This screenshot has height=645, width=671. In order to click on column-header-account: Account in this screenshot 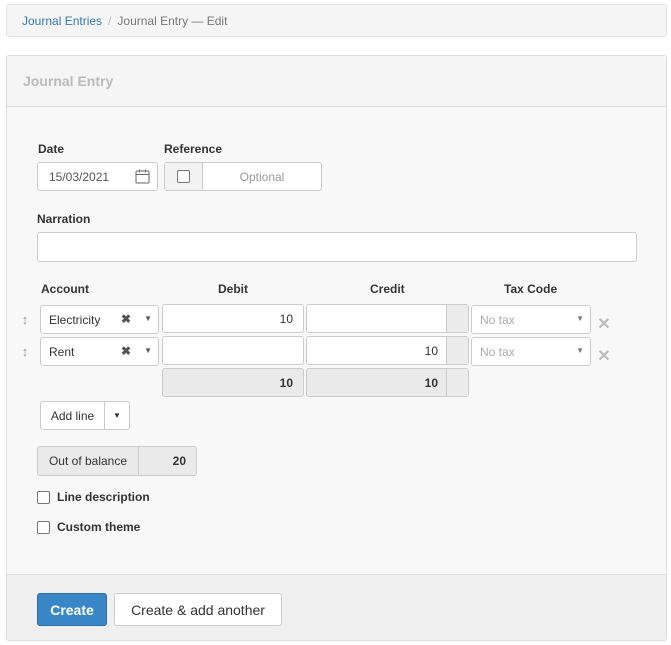, I will do `click(65, 289)`.